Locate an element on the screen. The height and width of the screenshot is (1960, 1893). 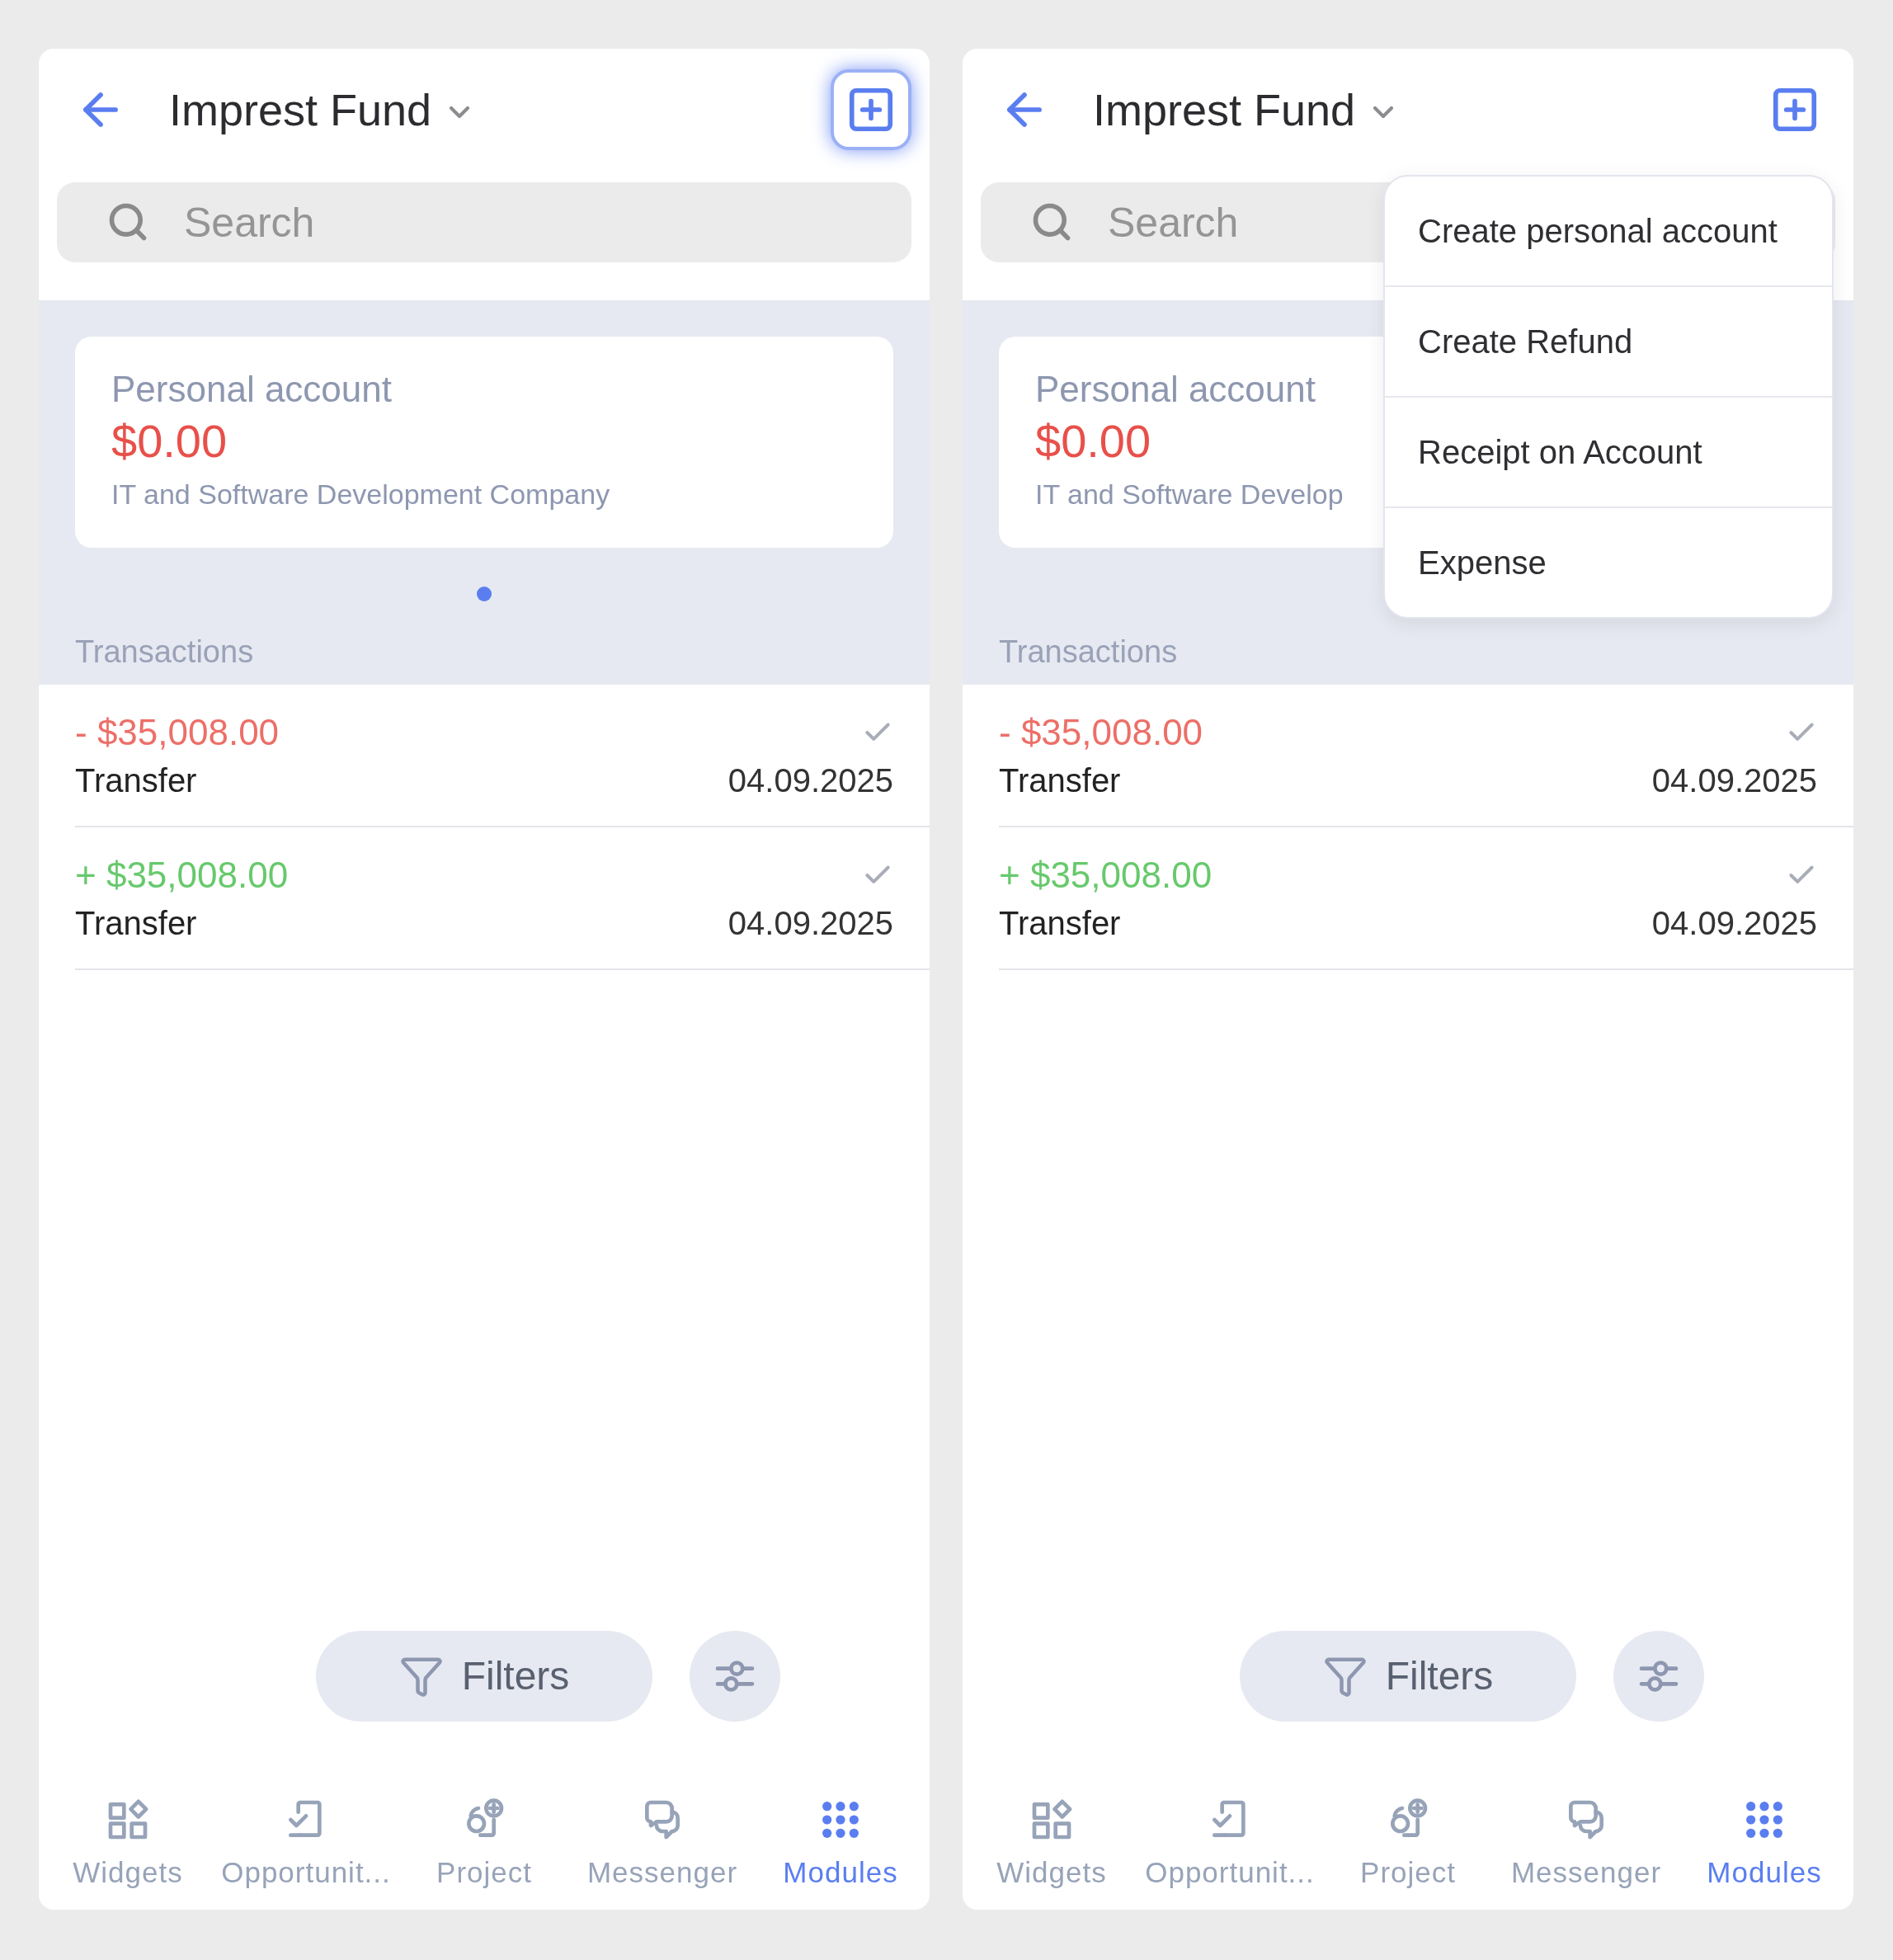
company-name: IT and Software Develop is located at coordinates (1189, 495).